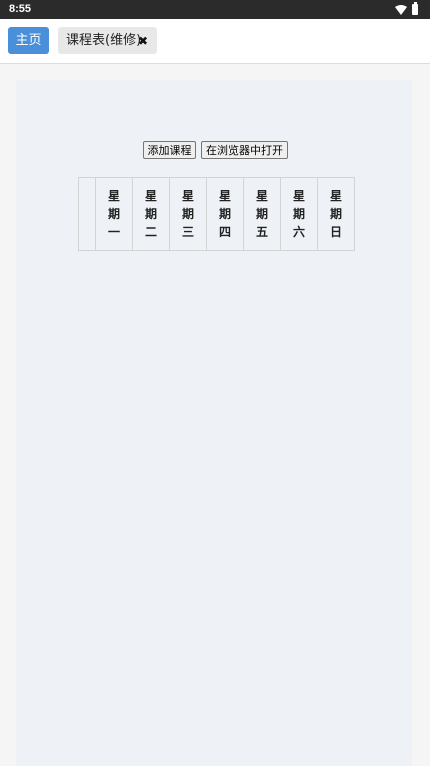 Image resolution: width=430 pixels, height=766 pixels. I want to click on timetable: 星期一 星期二 星期三 星期四 星期五 星期六 星期日, so click(216, 214).